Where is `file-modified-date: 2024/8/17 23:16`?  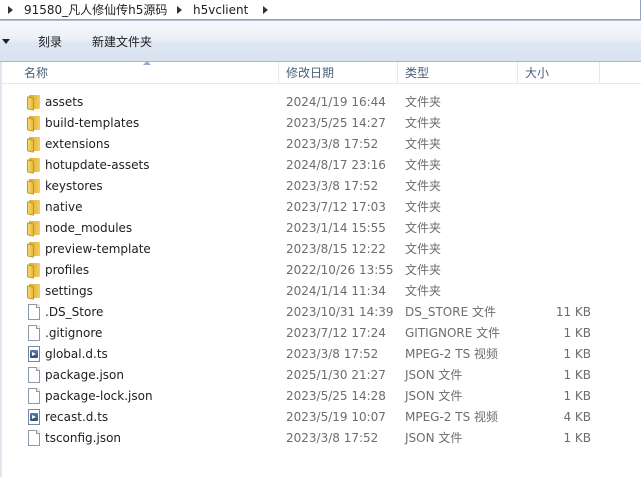 file-modified-date: 2024/8/17 23:16 is located at coordinates (336, 165).